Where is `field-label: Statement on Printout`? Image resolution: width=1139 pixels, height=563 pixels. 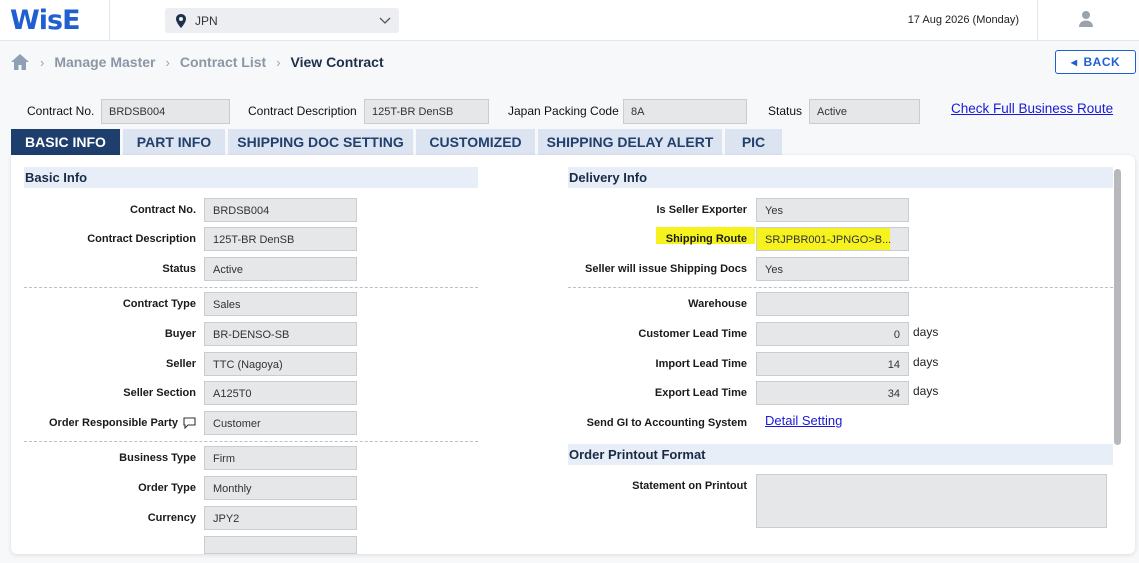 field-label: Statement on Printout is located at coordinates (689, 486).